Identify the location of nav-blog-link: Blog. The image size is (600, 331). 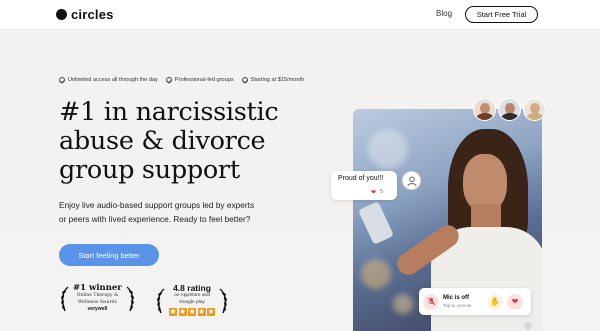
(444, 13).